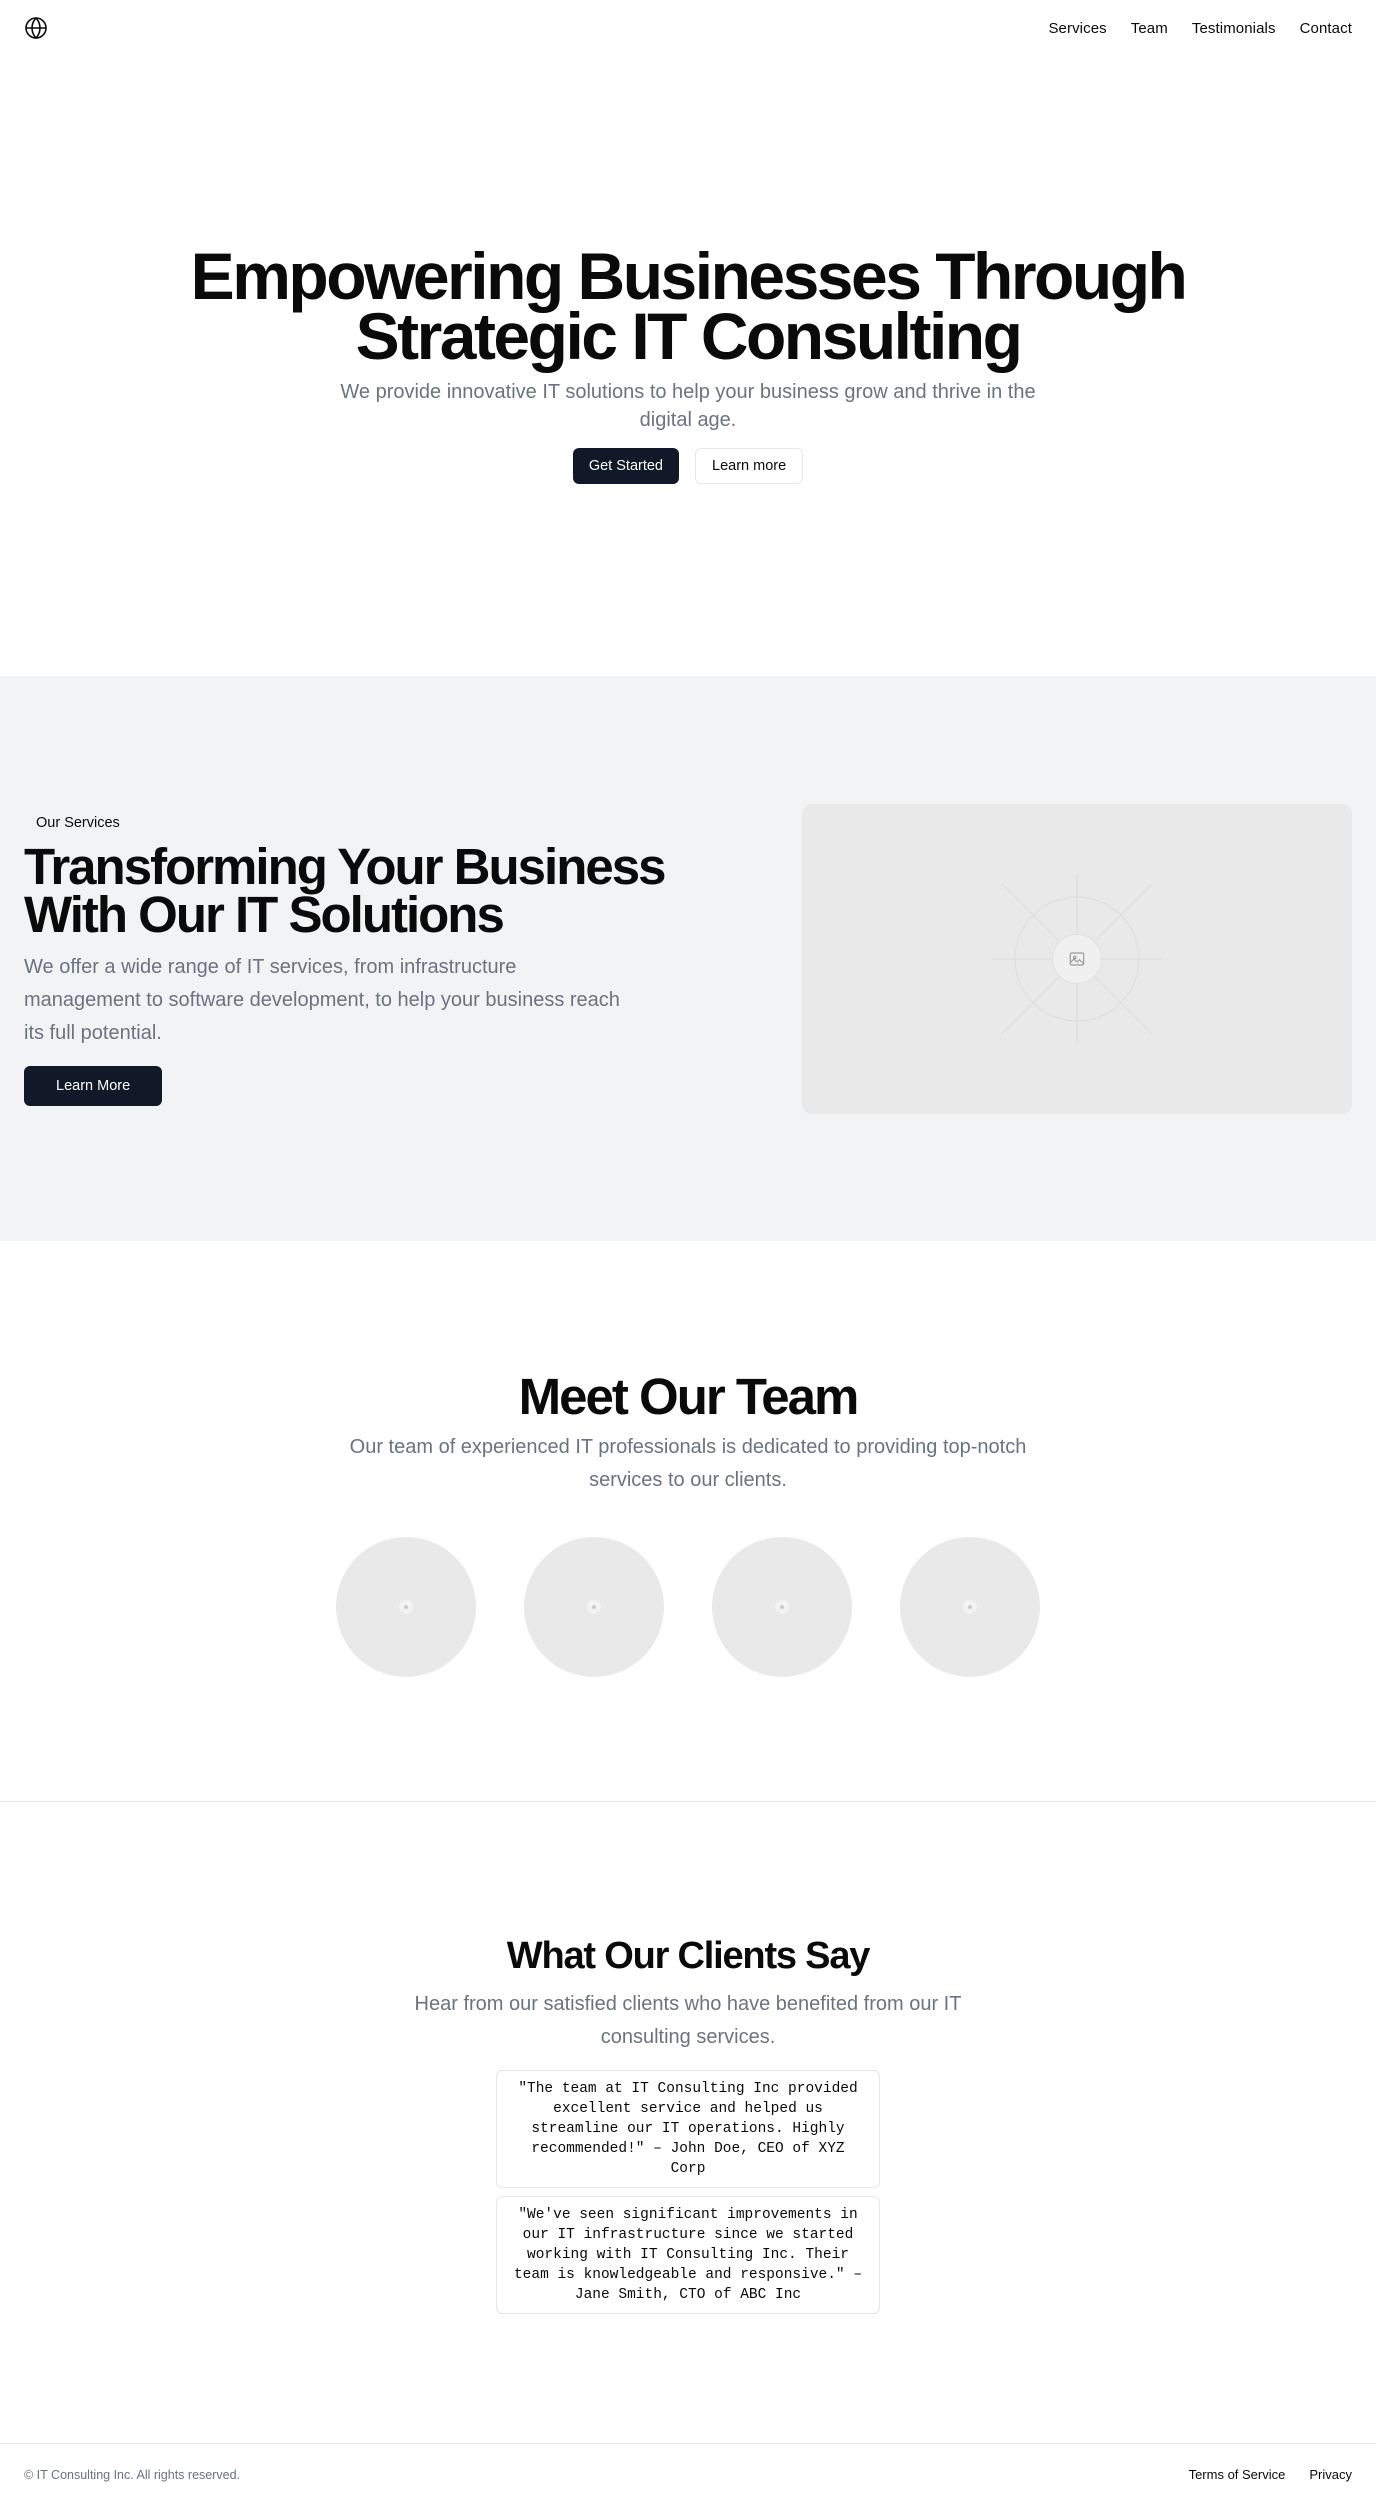 This screenshot has width=1376, height=2506. What do you see at coordinates (78, 823) in the screenshot?
I see `services-badge: Our Services` at bounding box center [78, 823].